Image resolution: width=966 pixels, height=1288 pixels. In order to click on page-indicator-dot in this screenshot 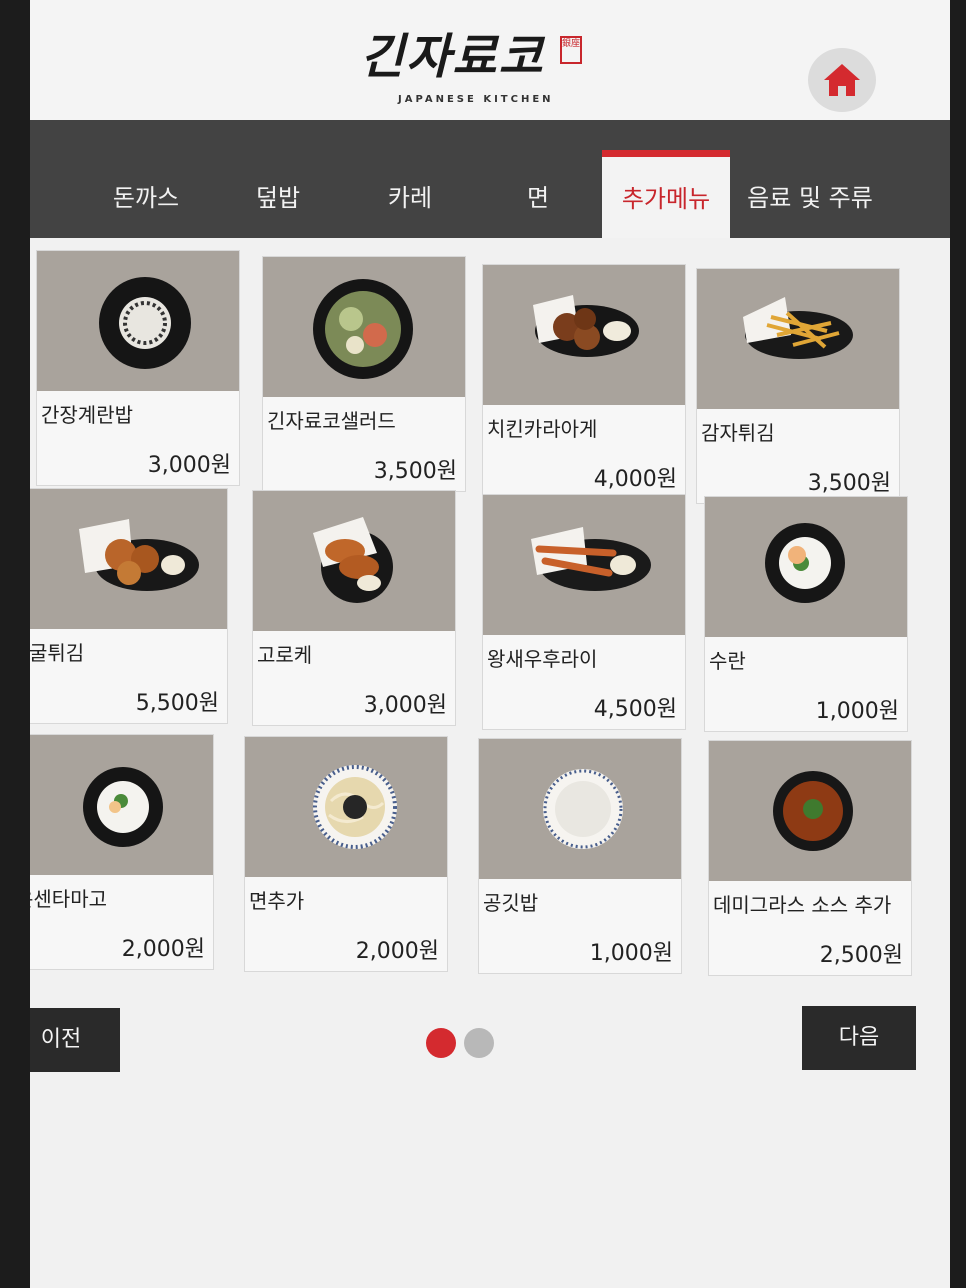, I will do `click(479, 1043)`.